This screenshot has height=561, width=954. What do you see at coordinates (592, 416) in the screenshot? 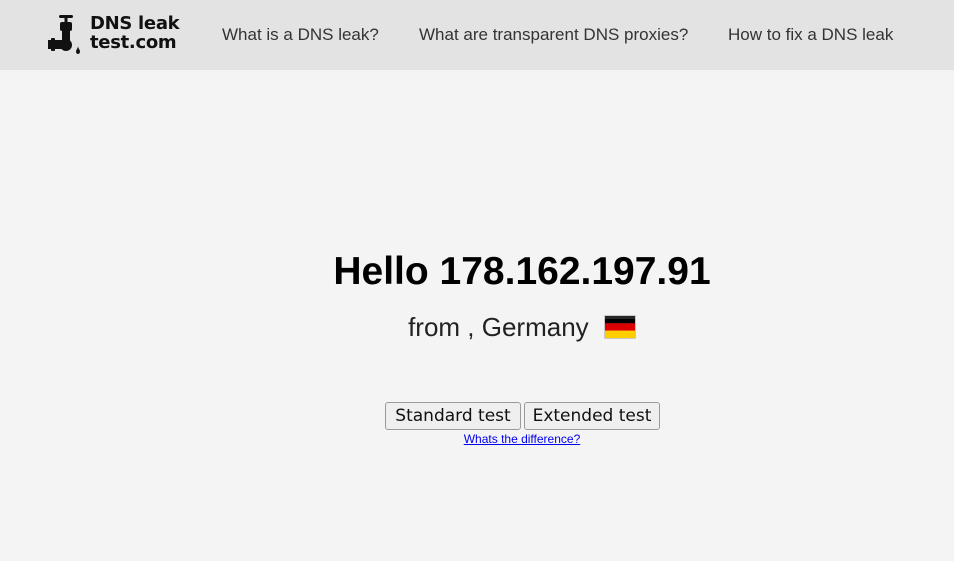
I see `extended-test-button: Extended test` at bounding box center [592, 416].